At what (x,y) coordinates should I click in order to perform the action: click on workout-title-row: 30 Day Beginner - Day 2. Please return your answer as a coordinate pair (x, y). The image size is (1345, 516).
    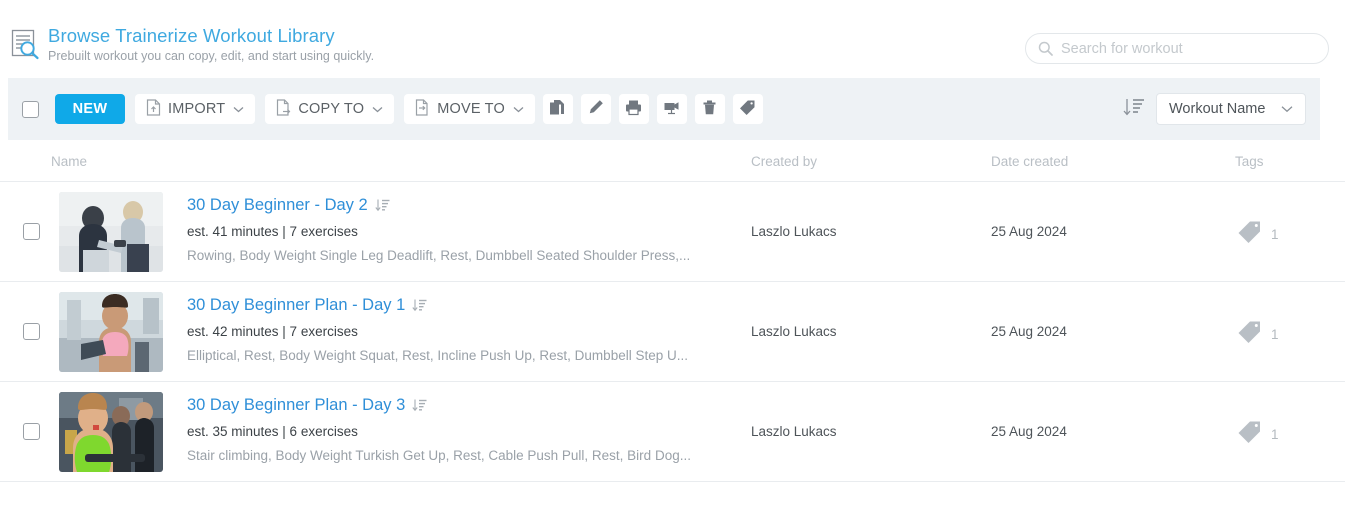
    Looking at the image, I should click on (467, 205).